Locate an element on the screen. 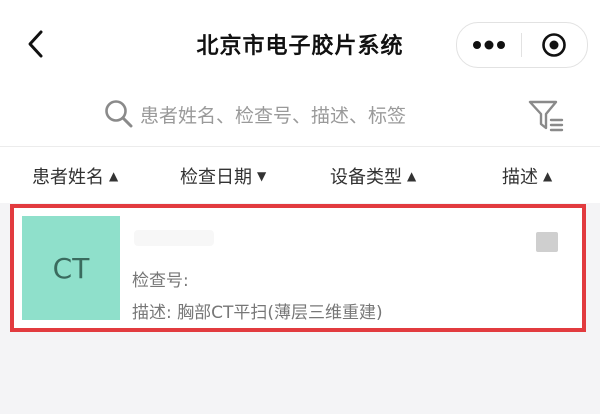 The image size is (600, 414). sort-desc-icon: ▼ is located at coordinates (262, 176).